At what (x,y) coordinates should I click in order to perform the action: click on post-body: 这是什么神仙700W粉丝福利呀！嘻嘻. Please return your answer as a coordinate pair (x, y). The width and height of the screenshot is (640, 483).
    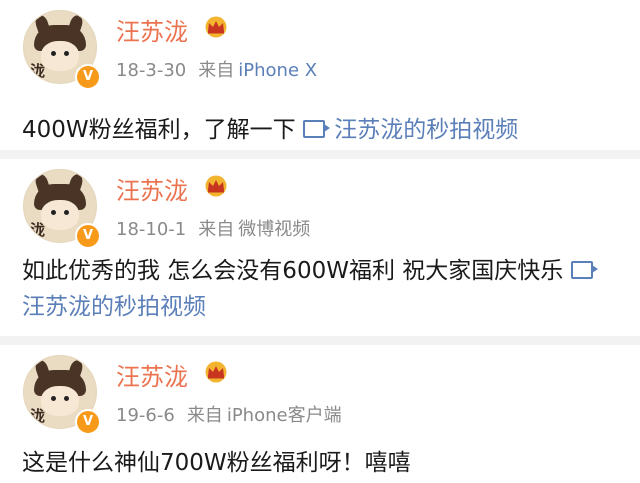
    Looking at the image, I should click on (216, 463).